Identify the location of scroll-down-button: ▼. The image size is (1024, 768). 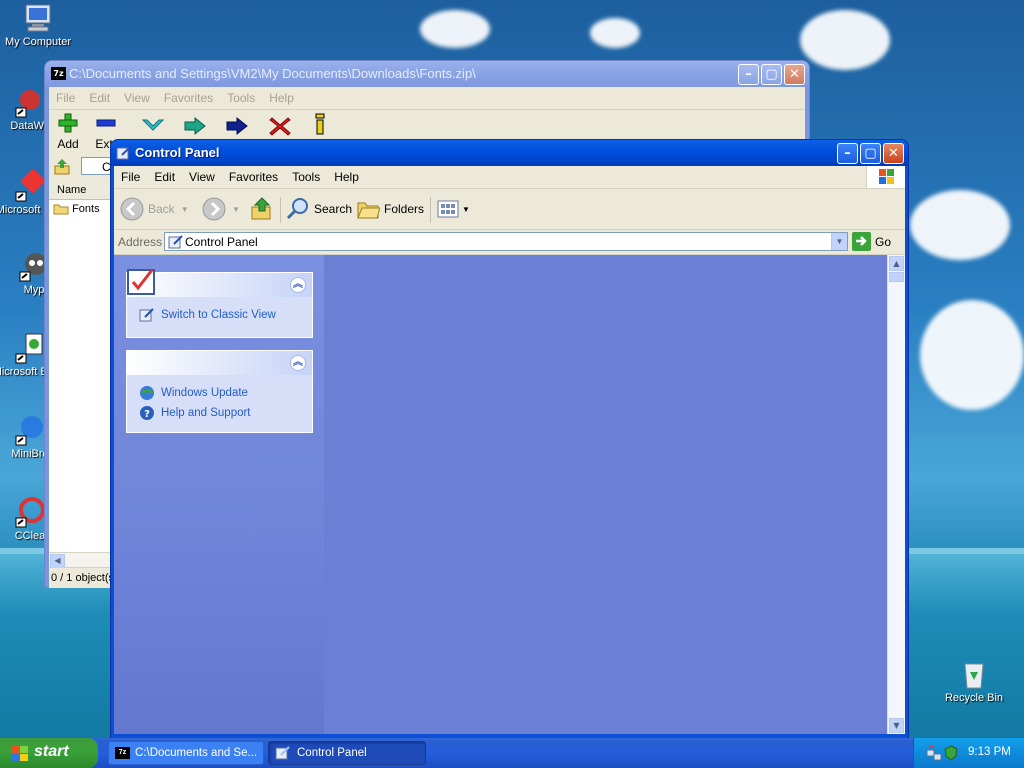
(896, 725).